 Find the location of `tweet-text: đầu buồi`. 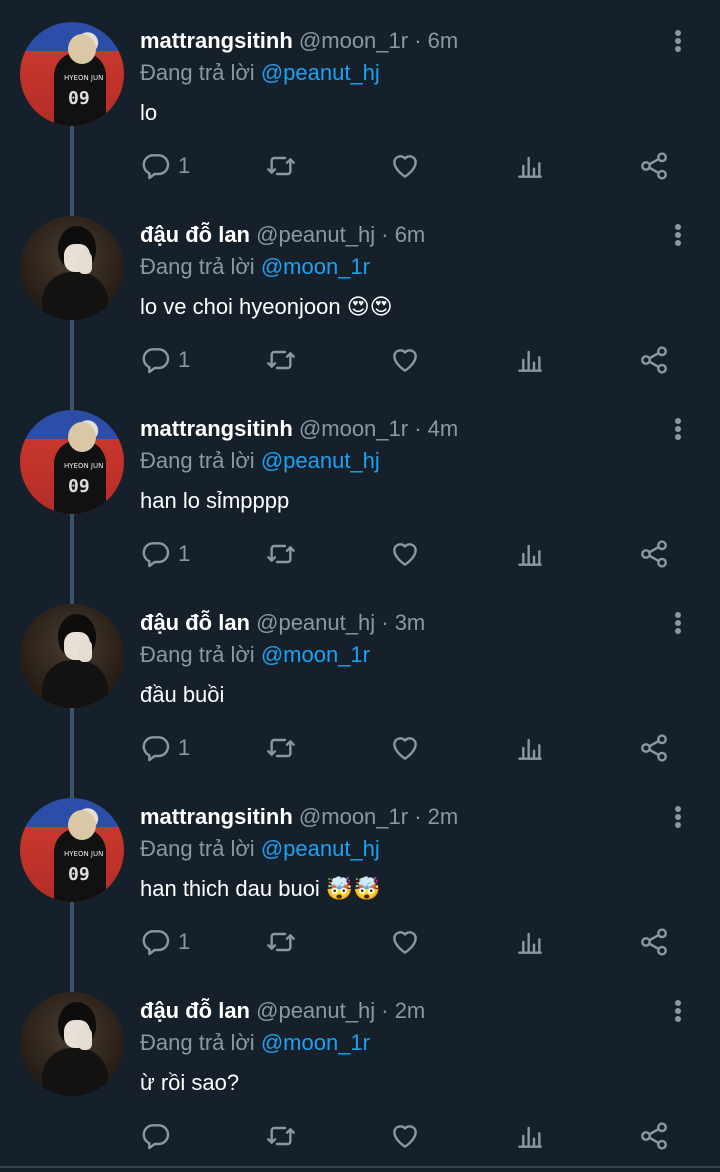

tweet-text: đầu buồi is located at coordinates (182, 694).